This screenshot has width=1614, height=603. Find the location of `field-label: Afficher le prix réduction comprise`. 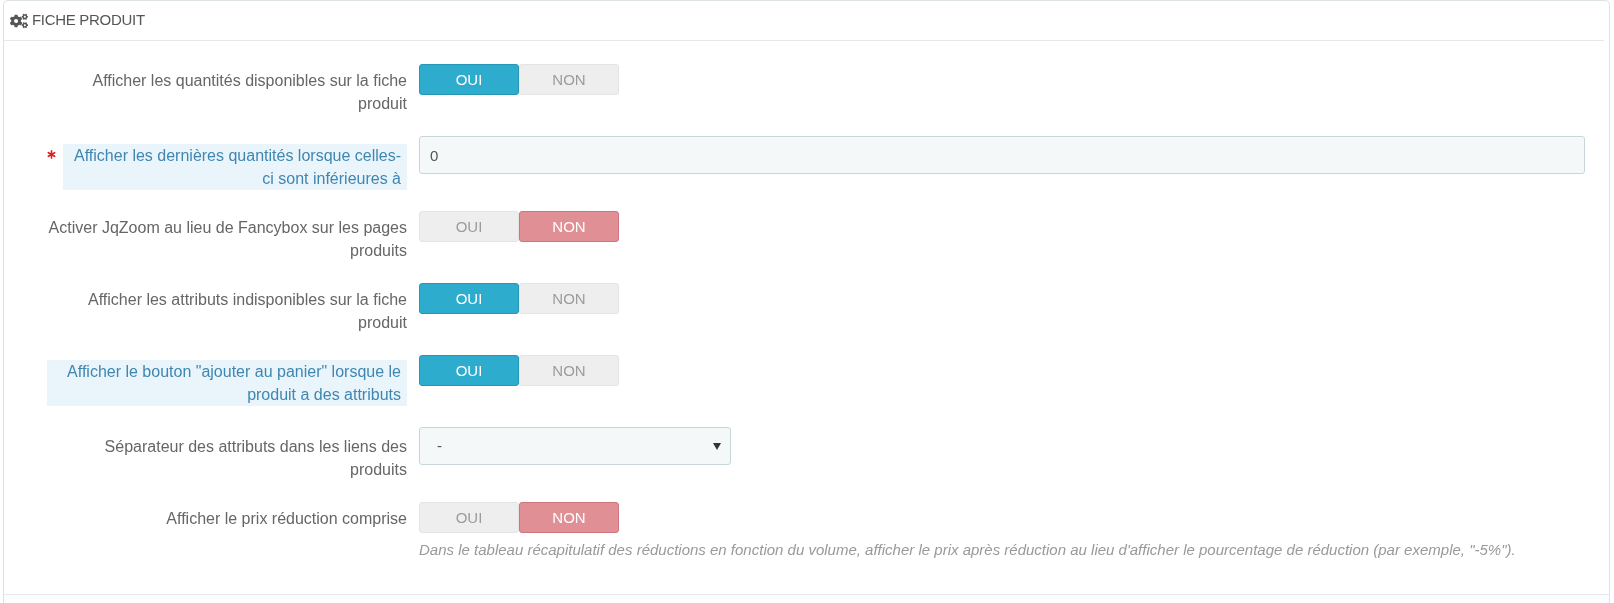

field-label: Afficher le prix réduction comprise is located at coordinates (286, 519).